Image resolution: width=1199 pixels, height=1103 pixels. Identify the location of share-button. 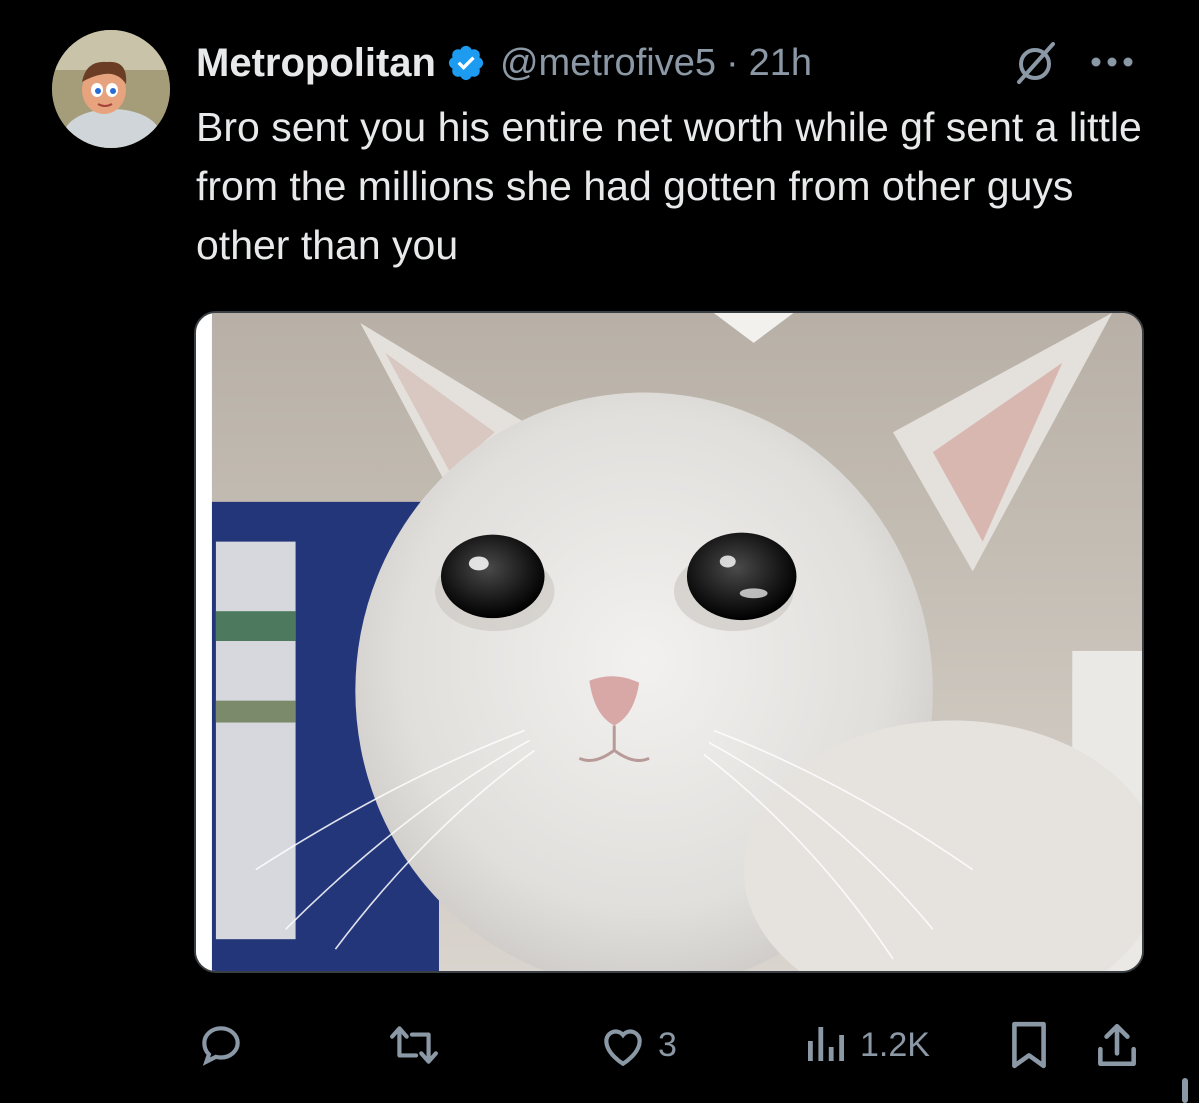
(1117, 1045).